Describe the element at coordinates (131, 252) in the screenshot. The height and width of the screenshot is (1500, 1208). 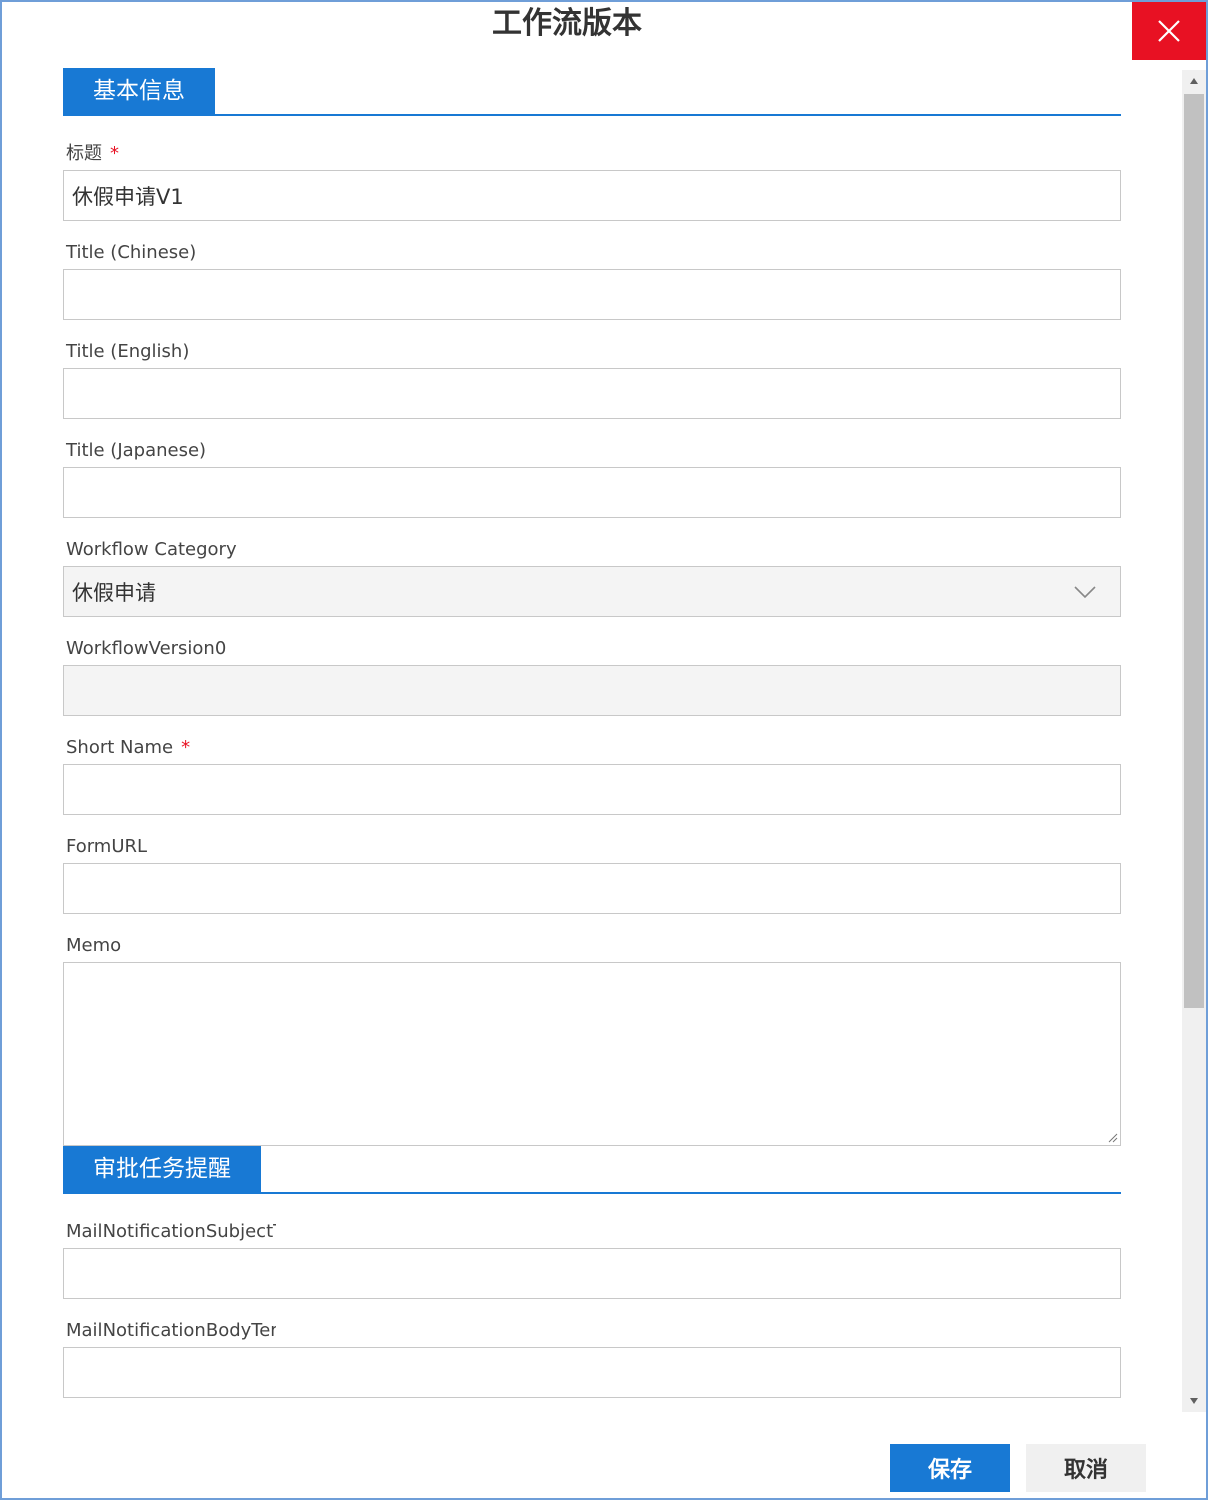
I see `title-chinese-label: Title (Chinese)` at that location.